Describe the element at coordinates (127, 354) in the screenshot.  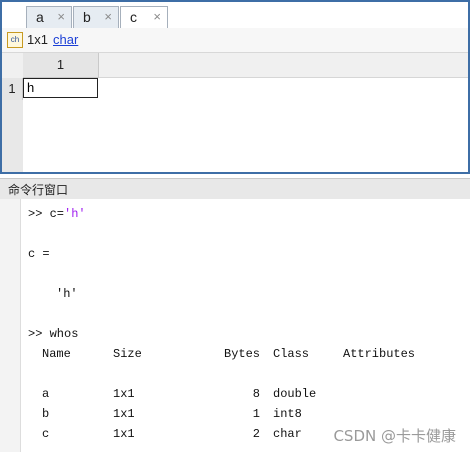
I see `whos-header-size: Size` at that location.